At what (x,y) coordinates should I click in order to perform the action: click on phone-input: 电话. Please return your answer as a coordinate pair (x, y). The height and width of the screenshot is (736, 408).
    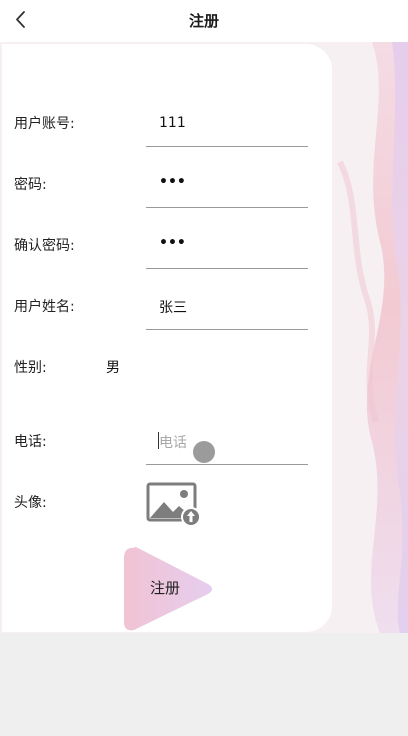
    Looking at the image, I should click on (173, 442).